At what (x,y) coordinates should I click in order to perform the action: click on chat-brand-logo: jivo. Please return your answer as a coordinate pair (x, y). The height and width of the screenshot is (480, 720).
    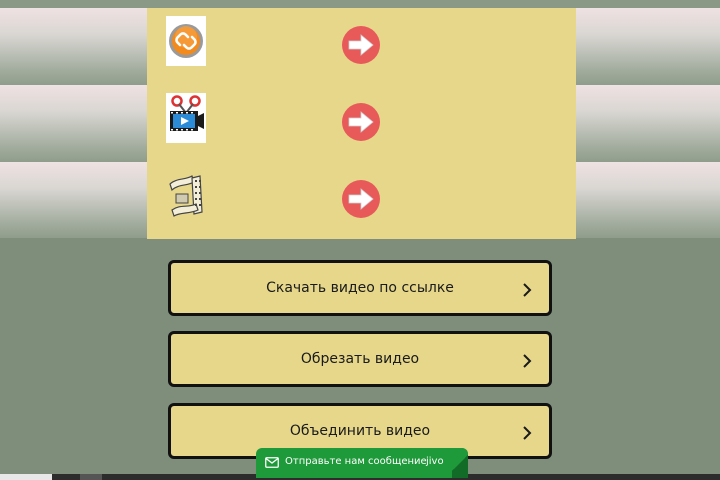
    Looking at the image, I should click on (435, 461).